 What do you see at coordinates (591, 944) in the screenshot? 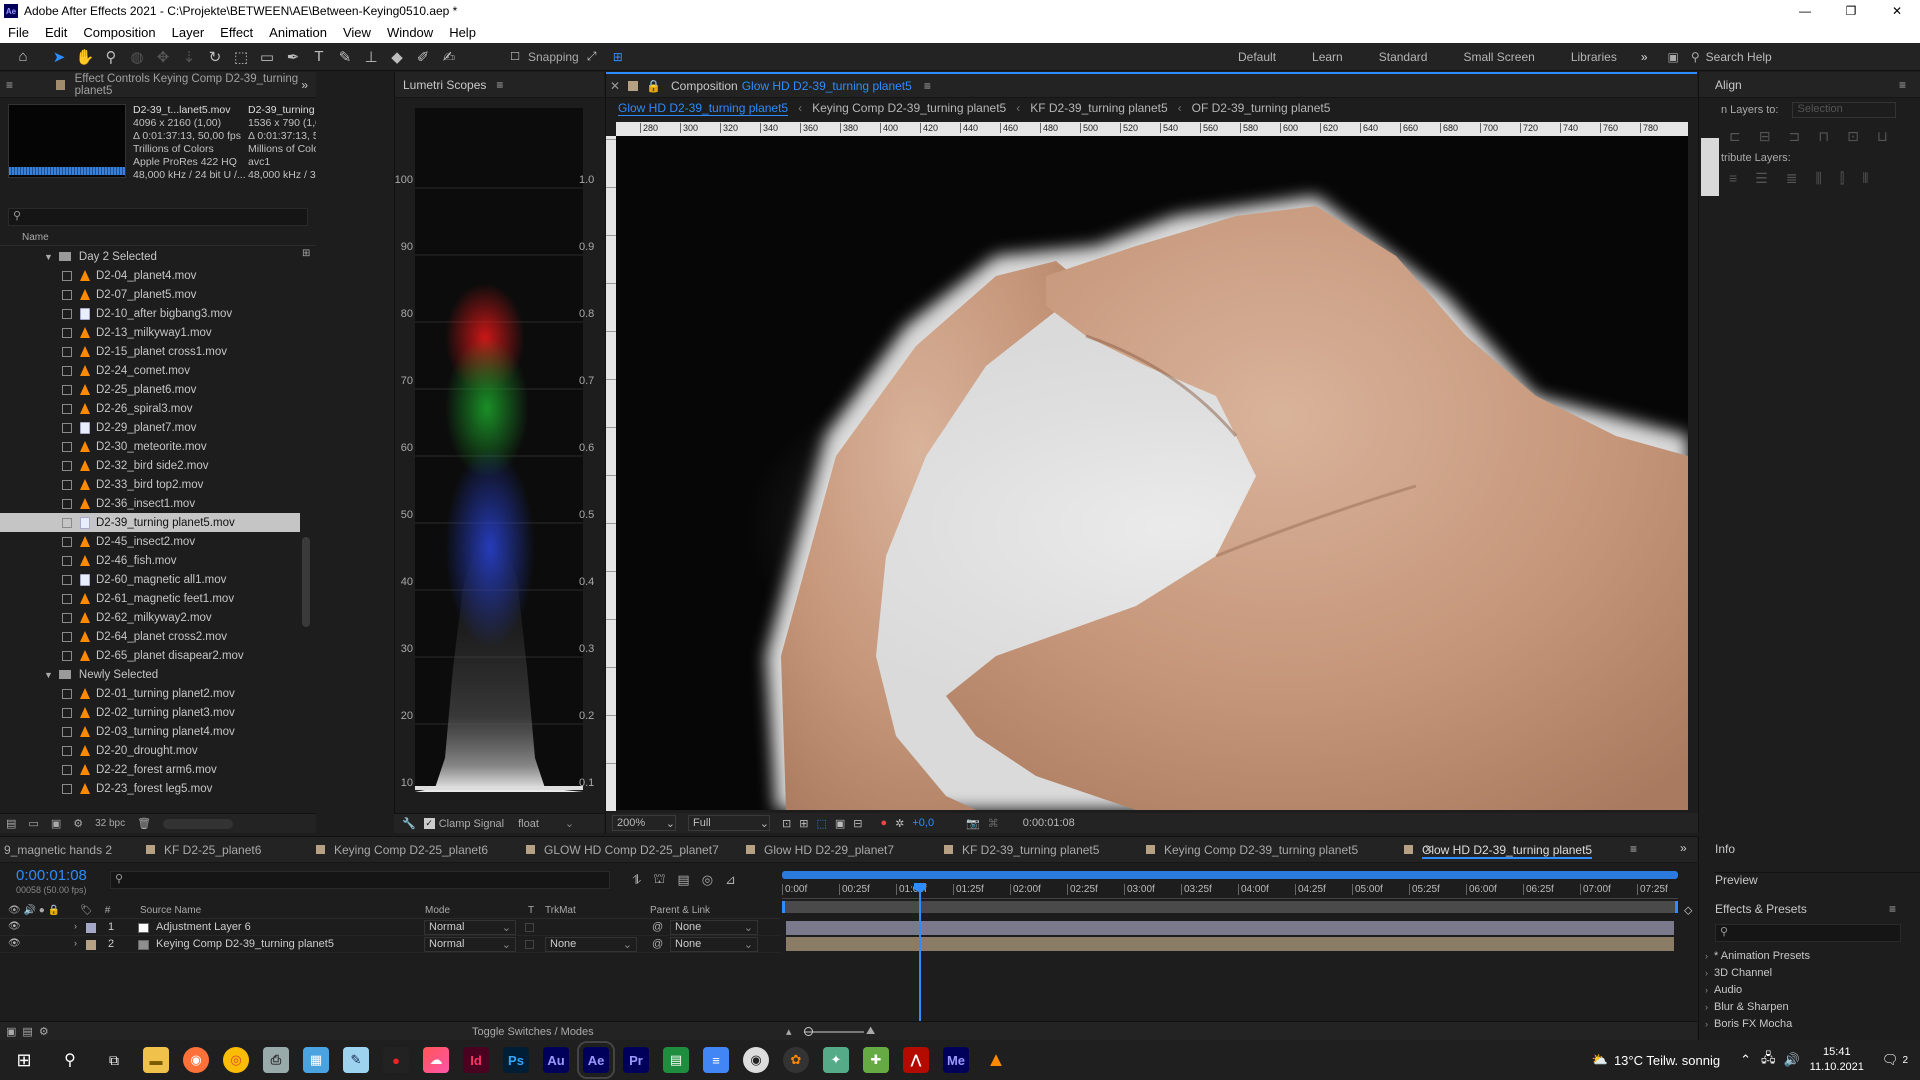
I see `trkmat-dropdown: None ⌄` at bounding box center [591, 944].